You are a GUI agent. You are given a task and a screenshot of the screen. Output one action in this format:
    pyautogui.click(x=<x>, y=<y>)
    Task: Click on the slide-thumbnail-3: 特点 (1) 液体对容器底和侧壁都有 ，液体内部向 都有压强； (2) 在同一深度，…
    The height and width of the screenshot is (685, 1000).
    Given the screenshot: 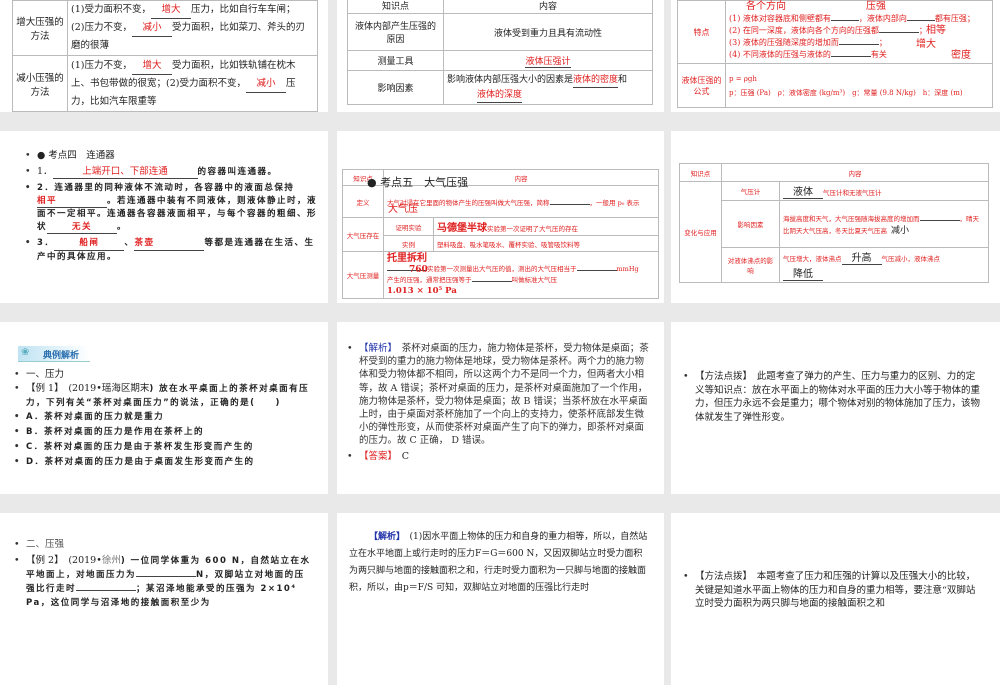 What is the action you would take?
    pyautogui.click(x=835, y=56)
    